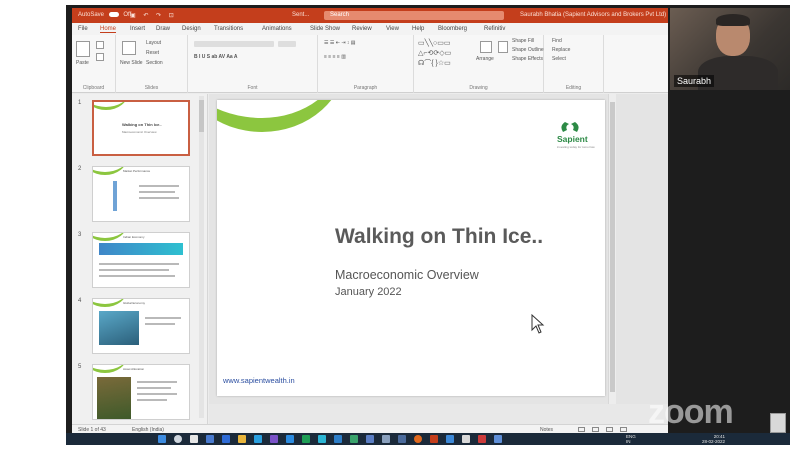  Describe the element at coordinates (486, 47) in the screenshot. I see `arrange-icon` at that location.